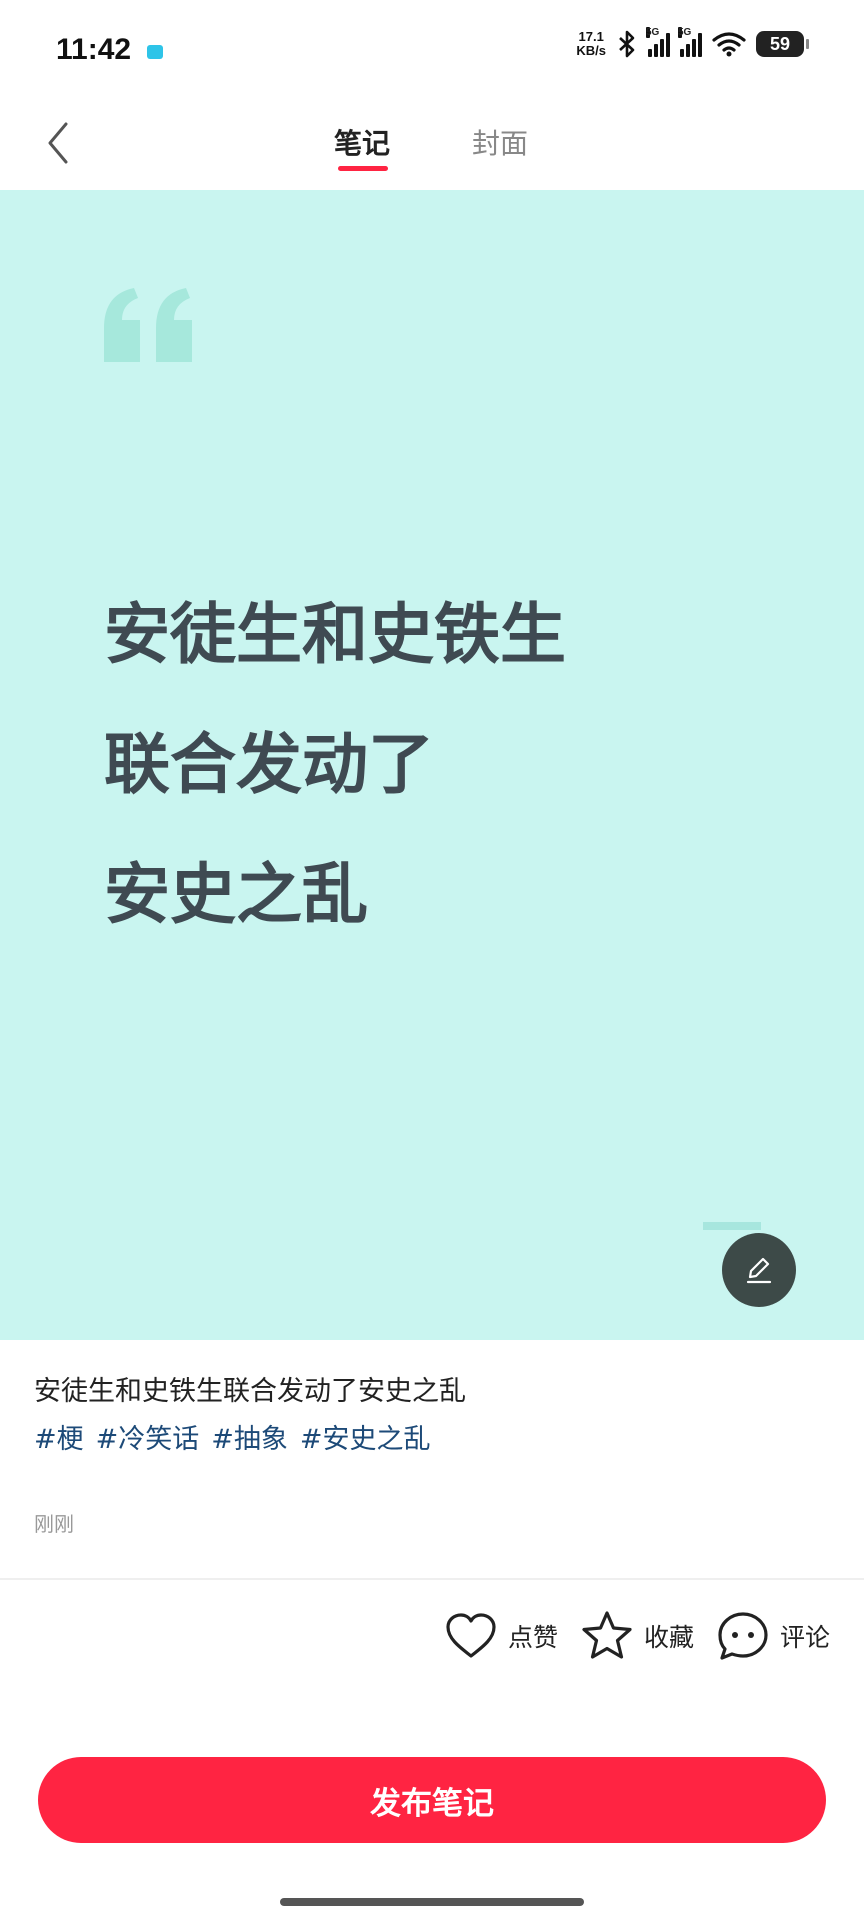 The image size is (864, 1920). Describe the element at coordinates (432, 1902) in the screenshot. I see `home-indicator` at that location.